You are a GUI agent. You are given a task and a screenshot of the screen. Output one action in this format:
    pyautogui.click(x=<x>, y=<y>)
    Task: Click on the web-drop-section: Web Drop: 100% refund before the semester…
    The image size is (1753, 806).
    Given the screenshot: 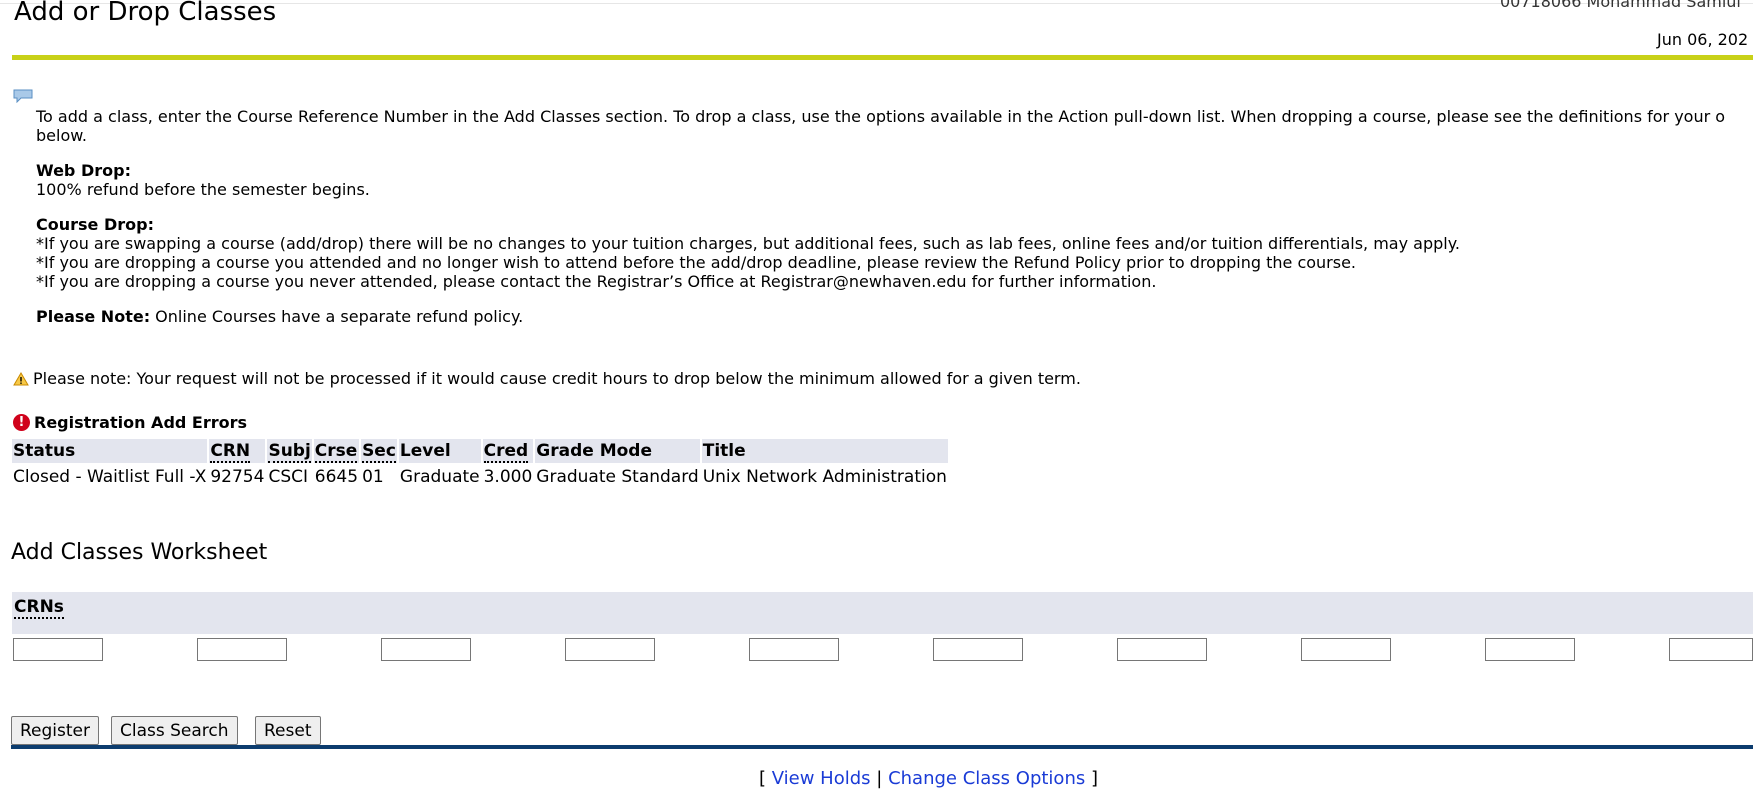 What is the action you would take?
    pyautogui.click(x=894, y=180)
    